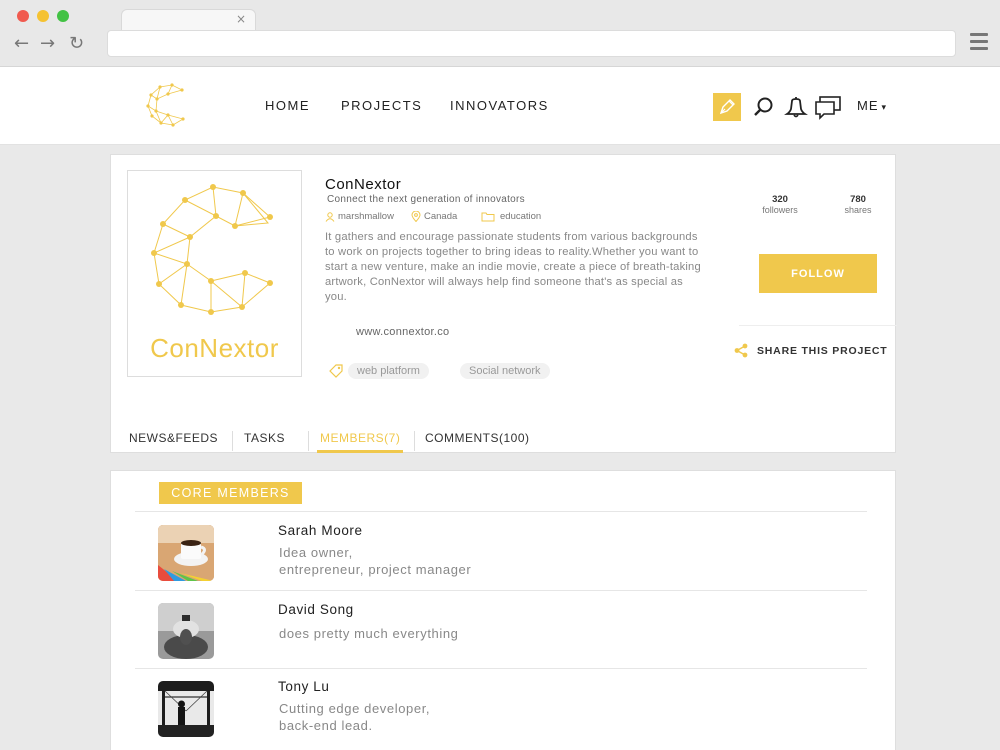 The height and width of the screenshot is (750, 1000). Describe the element at coordinates (366, 216) in the screenshot. I see `project-owner-name: marshmallow` at that location.